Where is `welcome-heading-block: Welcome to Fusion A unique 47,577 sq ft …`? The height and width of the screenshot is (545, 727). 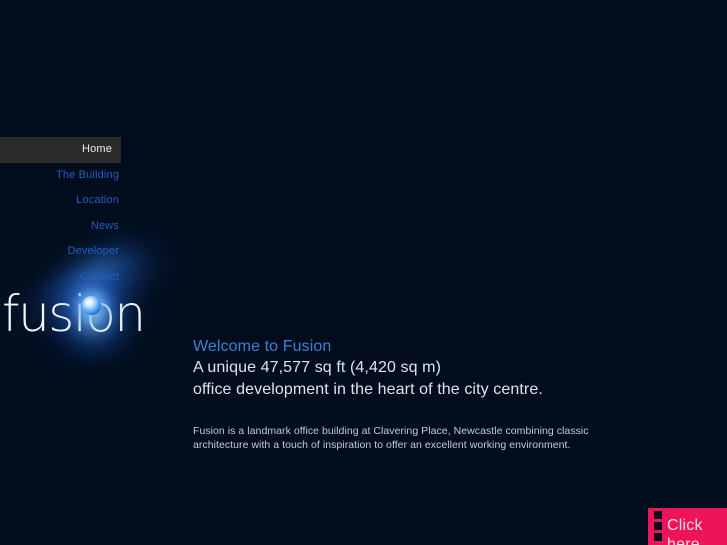
welcome-heading-block: Welcome to Fusion A unique 47,577 sq ft … is located at coordinates (428, 368).